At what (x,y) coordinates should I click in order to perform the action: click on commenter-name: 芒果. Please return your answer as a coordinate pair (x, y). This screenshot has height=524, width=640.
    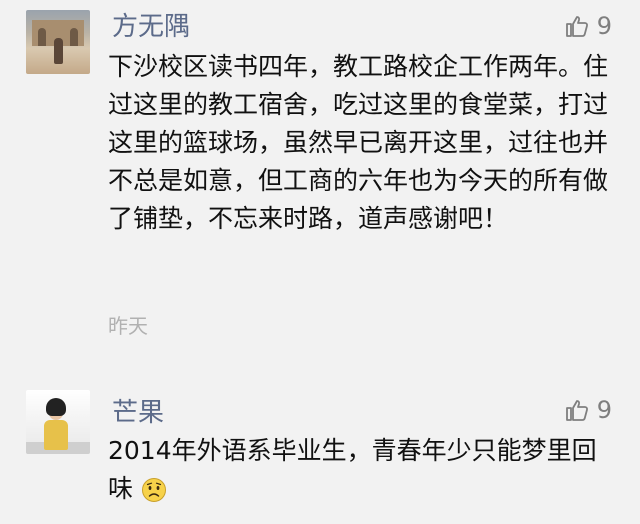
    Looking at the image, I should click on (138, 413).